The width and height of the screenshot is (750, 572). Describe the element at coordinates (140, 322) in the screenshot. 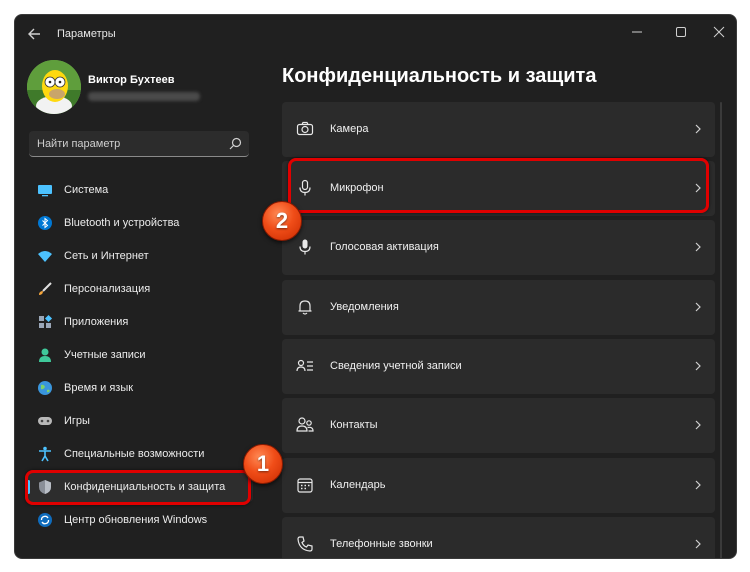

I see `sidebar-item-apps: Приложения` at that location.